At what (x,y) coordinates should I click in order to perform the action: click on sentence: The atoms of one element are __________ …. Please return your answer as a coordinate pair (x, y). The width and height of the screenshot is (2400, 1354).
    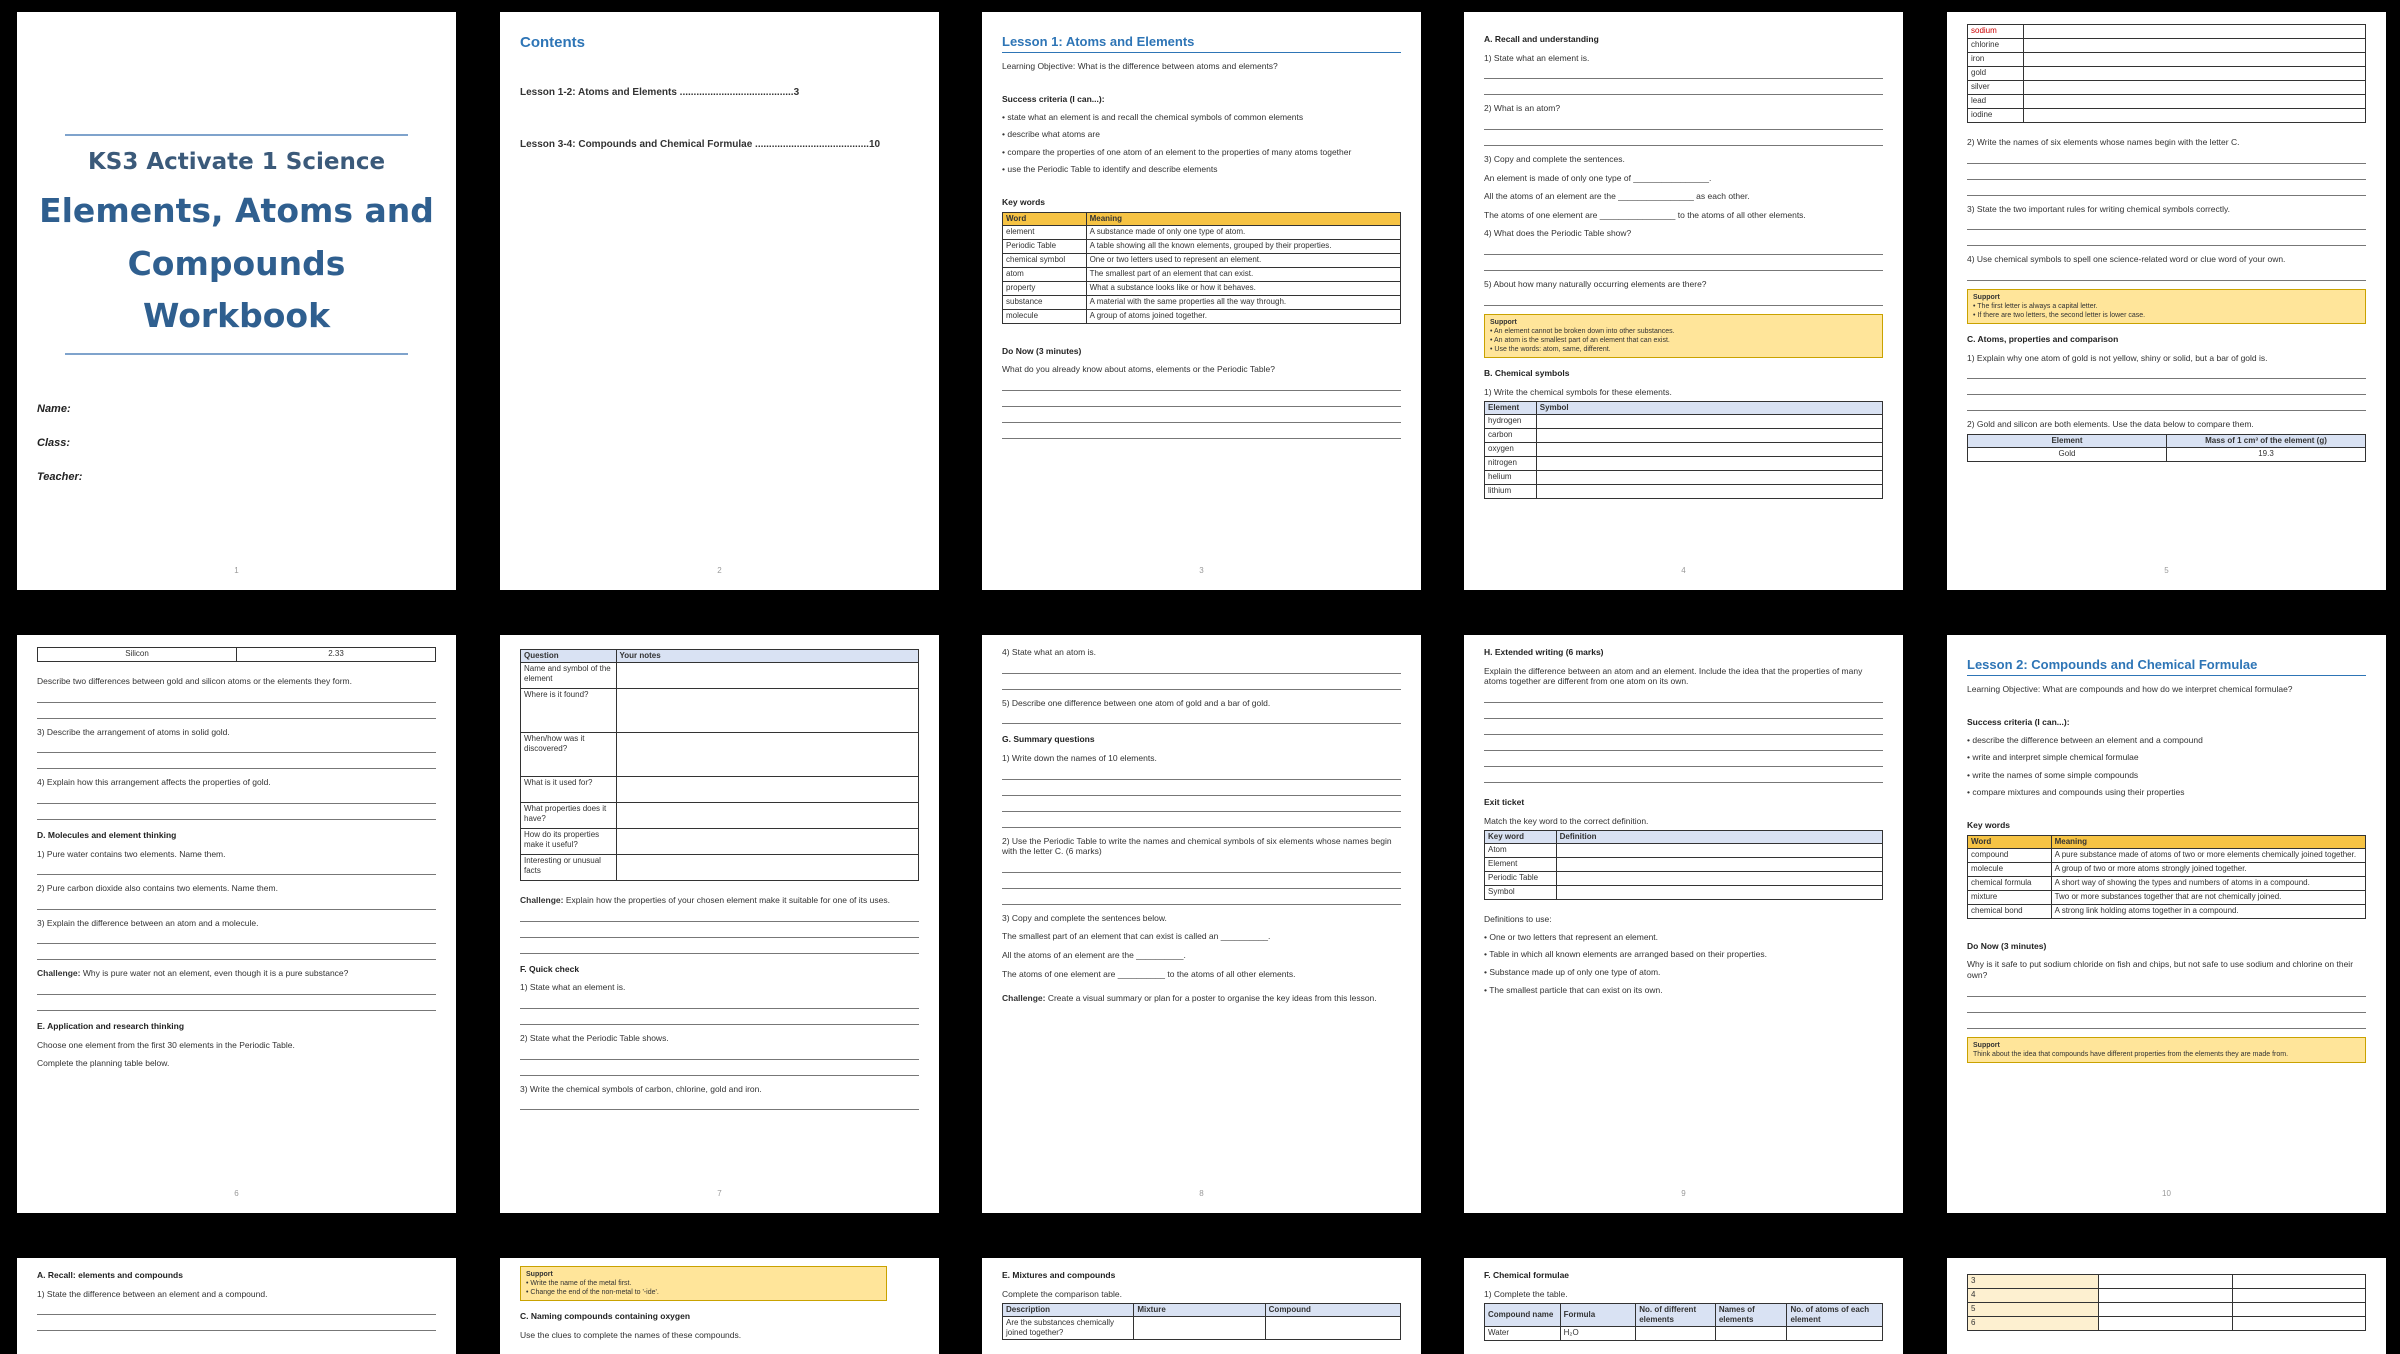
    Looking at the image, I should click on (1201, 974).